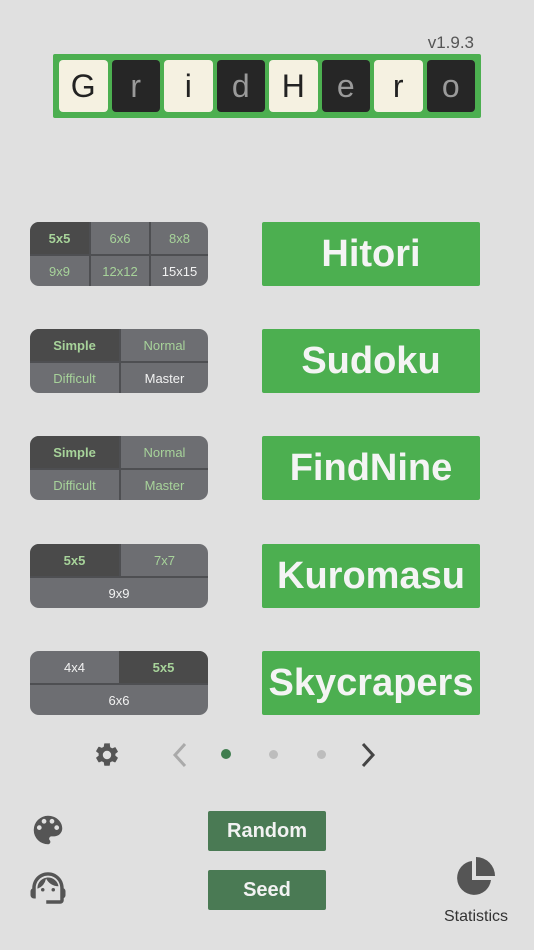  What do you see at coordinates (267, 890) in the screenshot?
I see `seed-button: Seed` at bounding box center [267, 890].